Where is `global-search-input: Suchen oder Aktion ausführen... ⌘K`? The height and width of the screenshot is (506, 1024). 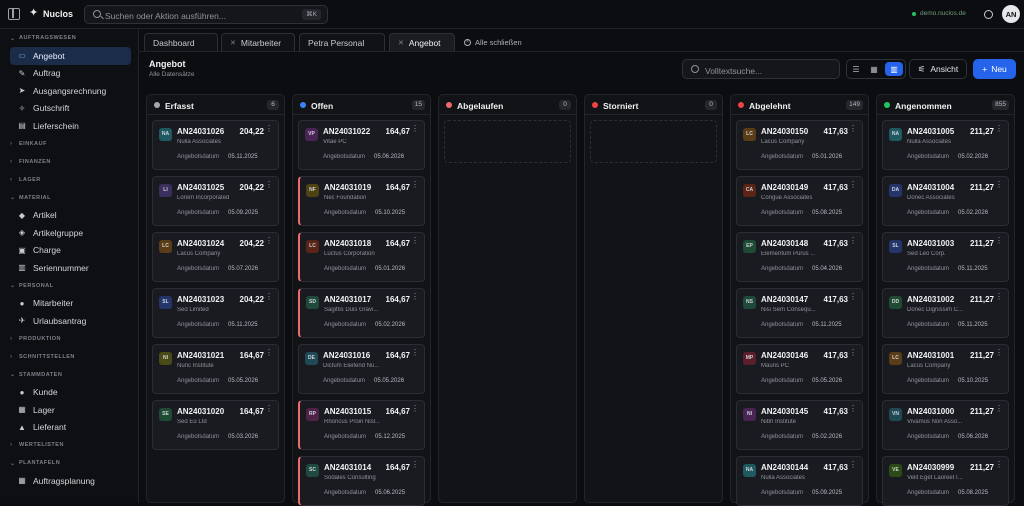
global-search-input: Suchen oder Aktion ausführen... ⌘K is located at coordinates (206, 14).